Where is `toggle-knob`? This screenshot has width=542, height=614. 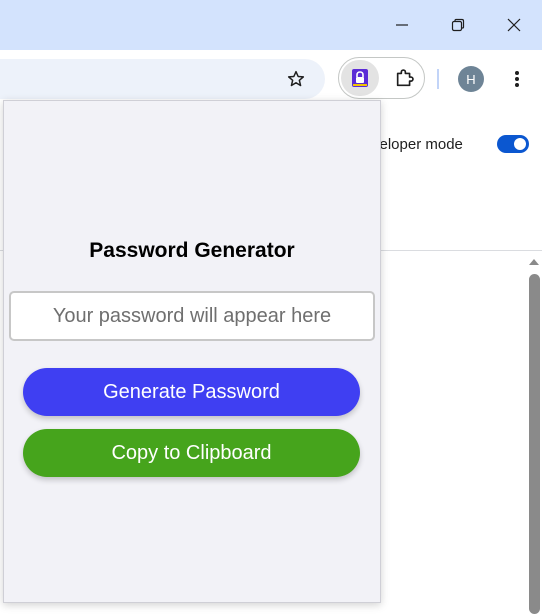 toggle-knob is located at coordinates (520, 144).